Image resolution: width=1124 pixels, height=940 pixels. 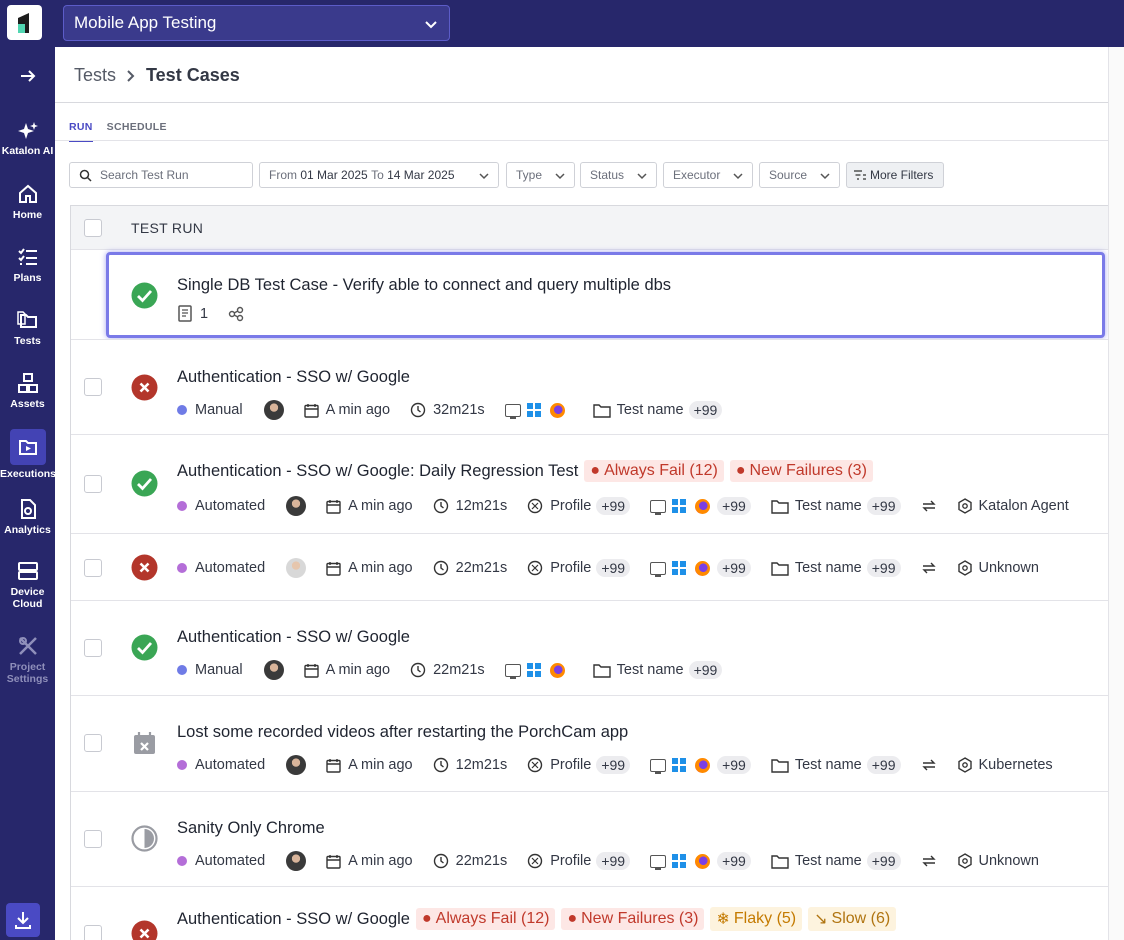 I want to click on tab-bar: RUN SCHEDULE, so click(x=118, y=131).